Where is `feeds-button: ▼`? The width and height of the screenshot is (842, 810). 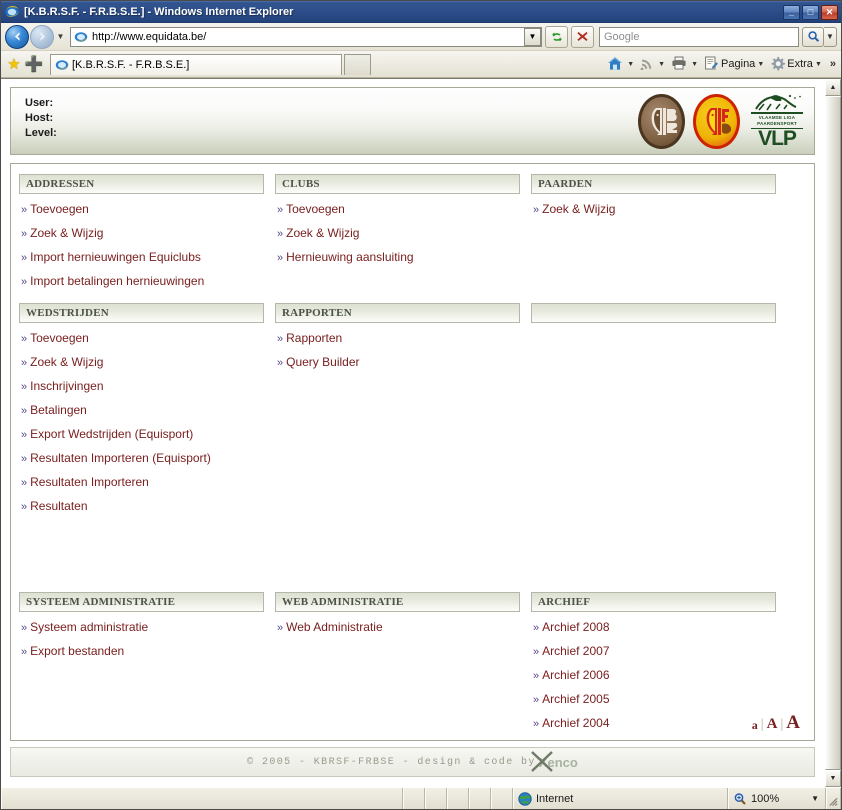
feeds-button: ▼ is located at coordinates (654, 64).